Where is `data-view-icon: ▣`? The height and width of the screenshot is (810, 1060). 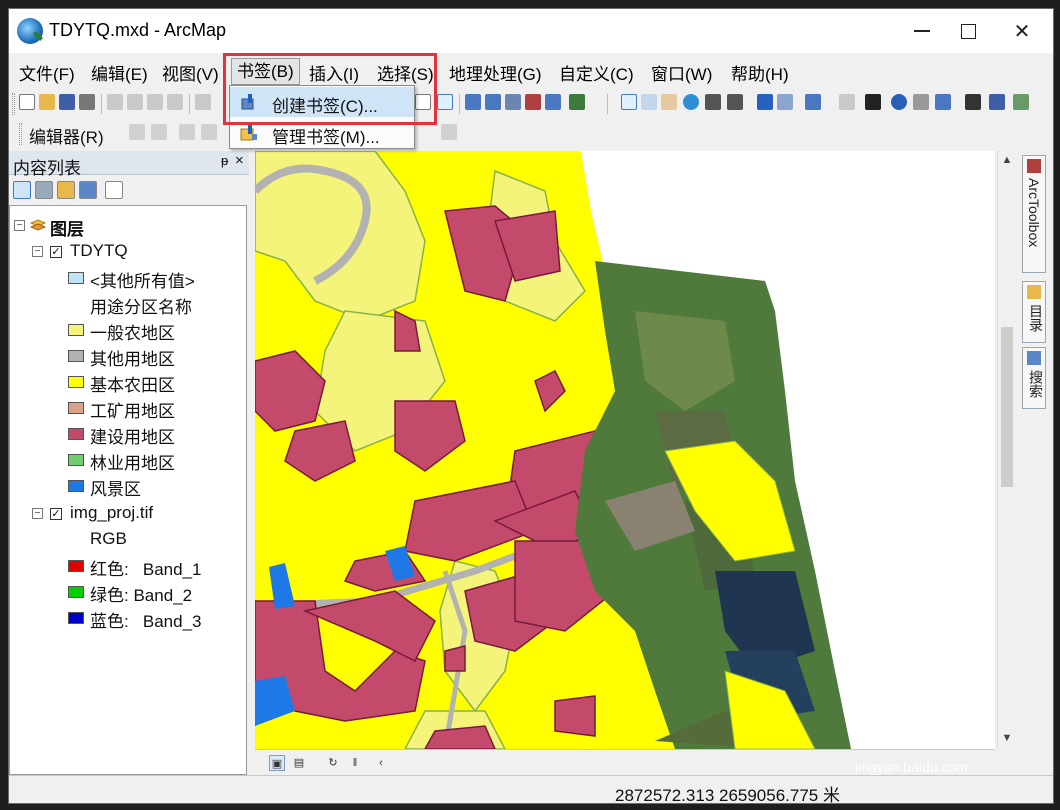 data-view-icon: ▣ is located at coordinates (277, 763).